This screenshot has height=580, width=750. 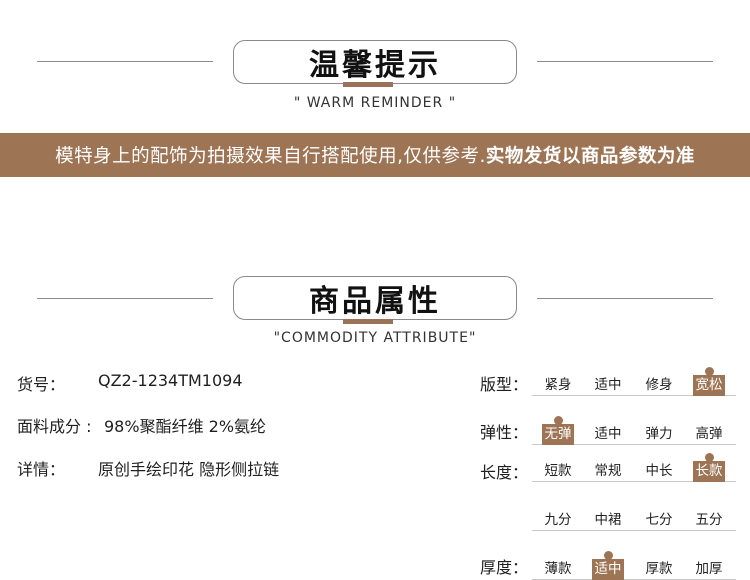 What do you see at coordinates (54, 426) in the screenshot?
I see `fabric-label: 面料成分 :` at bounding box center [54, 426].